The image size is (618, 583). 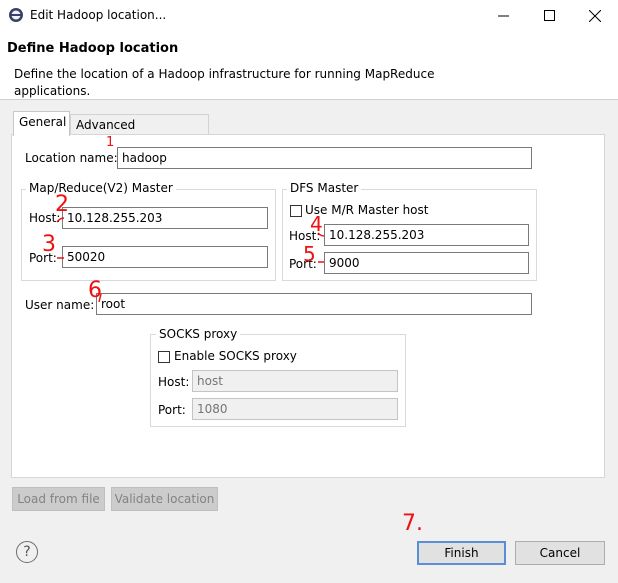 What do you see at coordinates (27, 552) in the screenshot?
I see `help-icon: ?` at bounding box center [27, 552].